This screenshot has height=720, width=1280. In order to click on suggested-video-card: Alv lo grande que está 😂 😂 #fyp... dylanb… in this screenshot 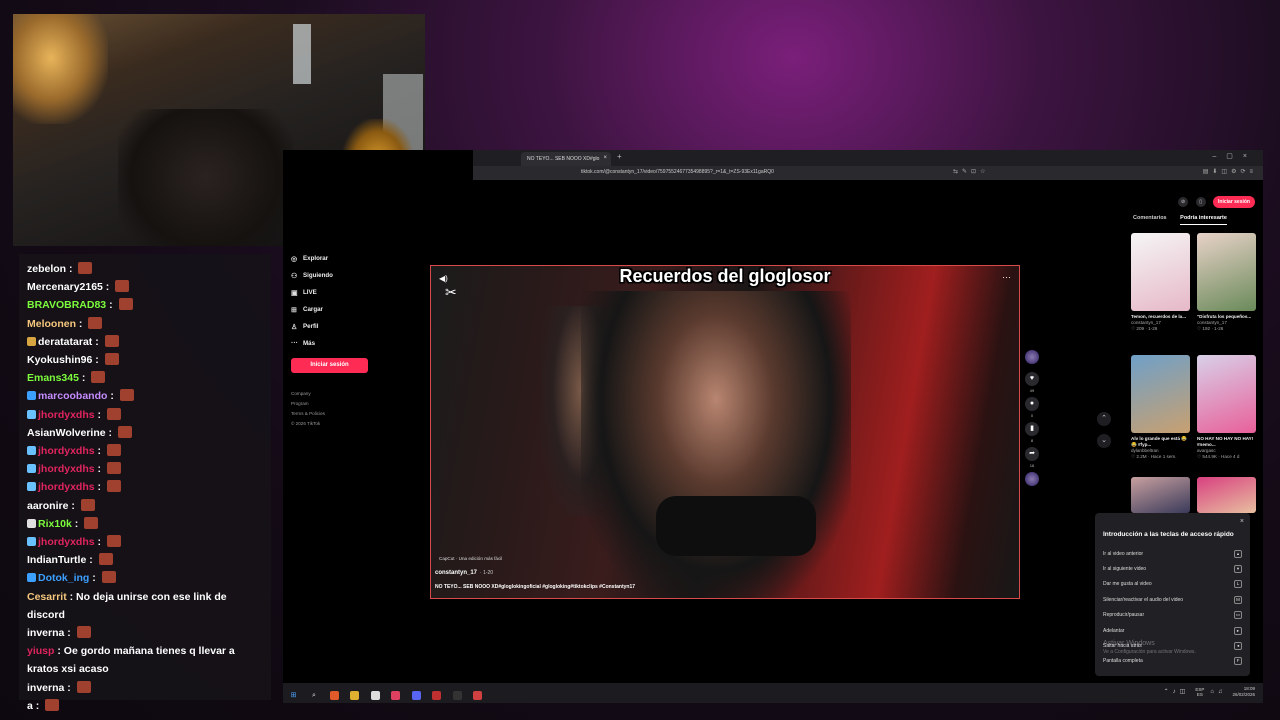, I will do `click(1160, 407)`.